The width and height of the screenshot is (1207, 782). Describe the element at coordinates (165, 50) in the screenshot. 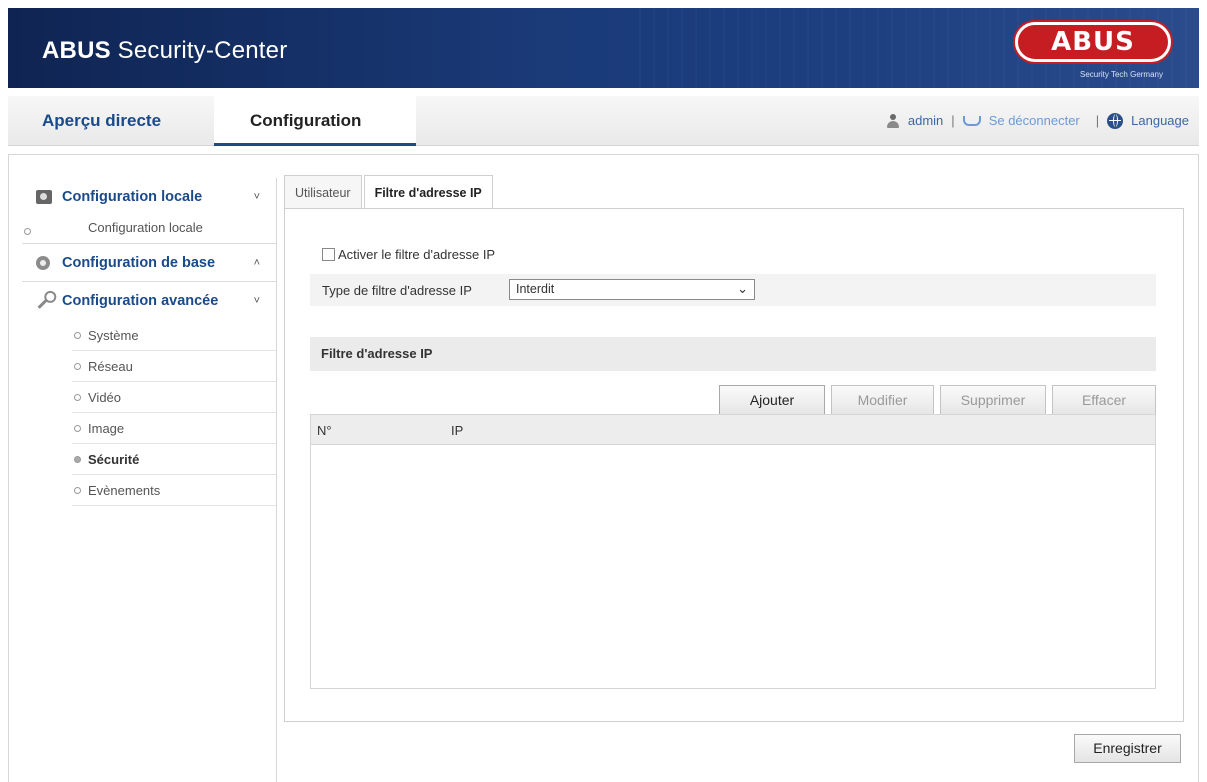

I see `app-title: ABUS Security-Center` at that location.